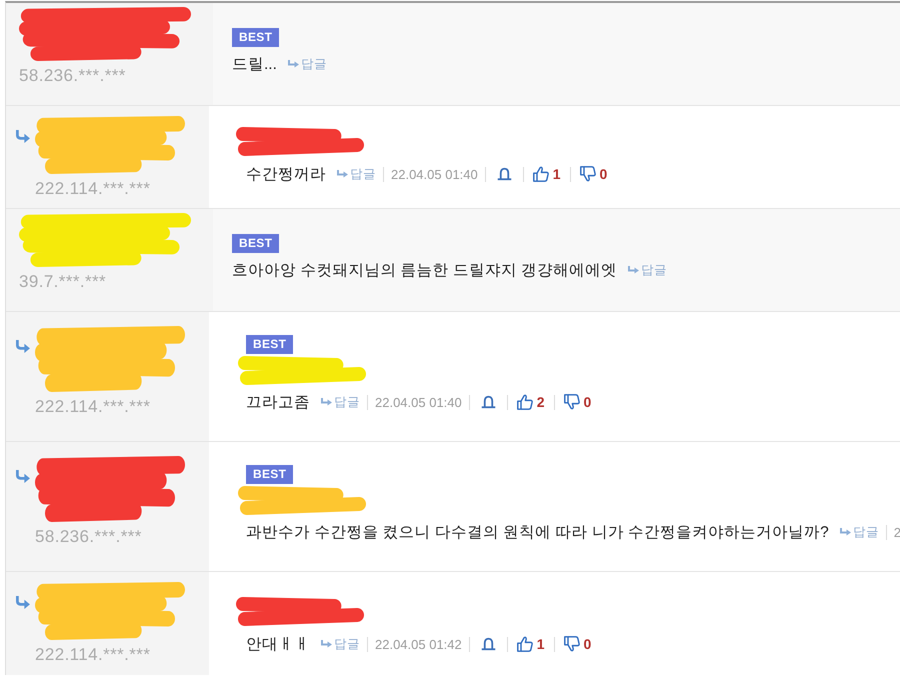 This screenshot has height=677, width=900. Describe the element at coordinates (278, 402) in the screenshot. I see `comment-text: 끄라고좀` at that location.